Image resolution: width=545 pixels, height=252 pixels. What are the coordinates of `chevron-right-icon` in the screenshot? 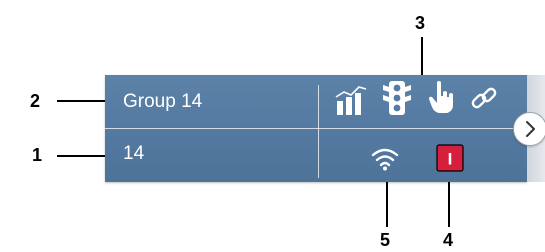 It's located at (530, 129).